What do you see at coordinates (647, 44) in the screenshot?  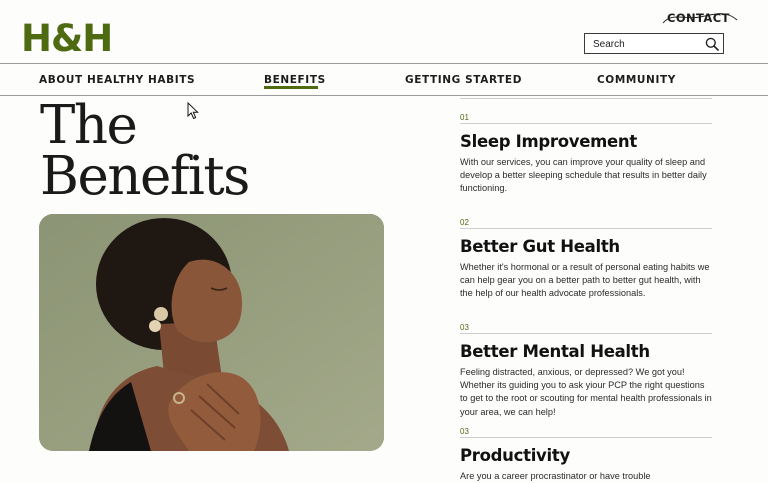 I see `search-input` at bounding box center [647, 44].